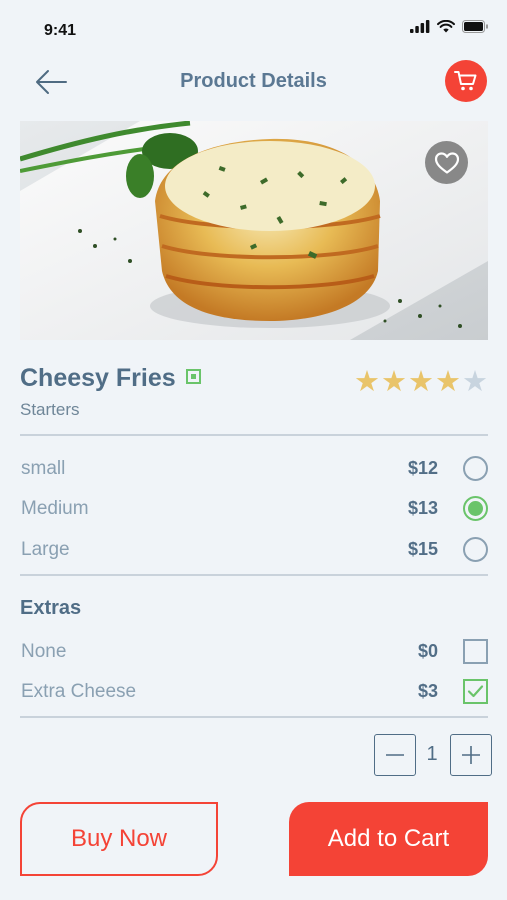  Describe the element at coordinates (50, 409) in the screenshot. I see `product-category: Starters` at that location.